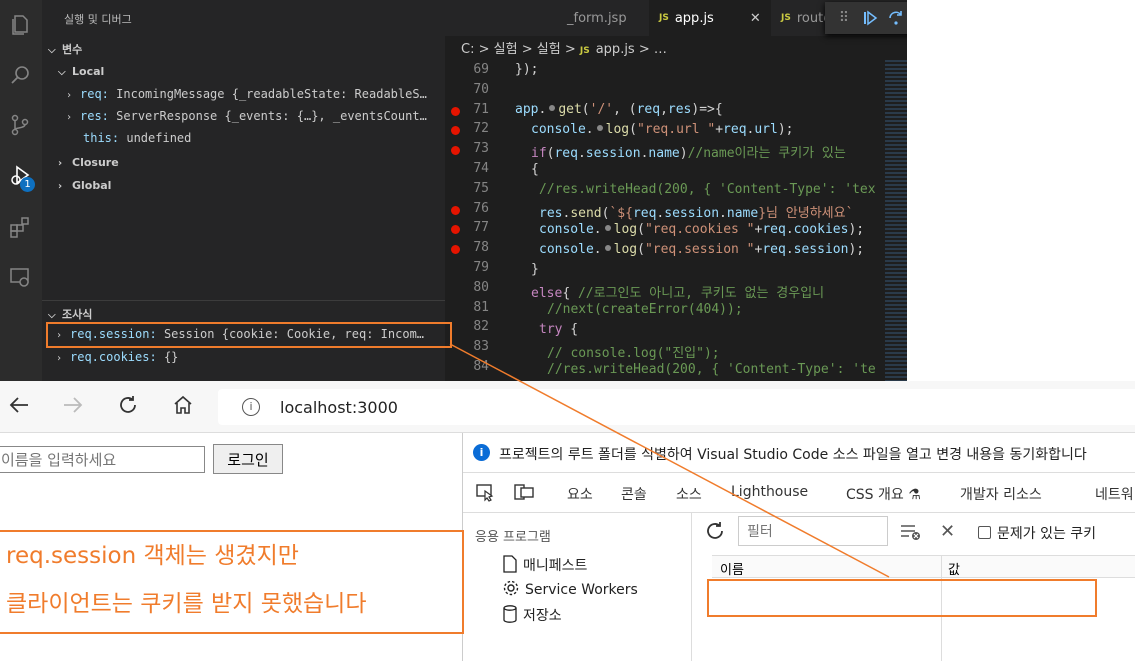 The width and height of the screenshot is (1135, 661). What do you see at coordinates (597, 18) in the screenshot?
I see `tab-label: _form.jsp` at bounding box center [597, 18].